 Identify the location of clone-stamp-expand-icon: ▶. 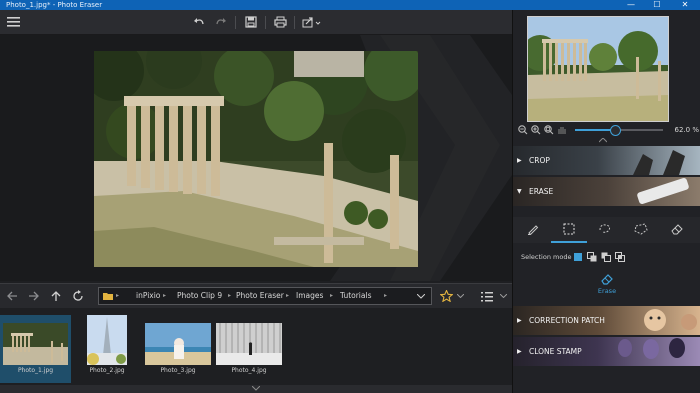
(519, 351).